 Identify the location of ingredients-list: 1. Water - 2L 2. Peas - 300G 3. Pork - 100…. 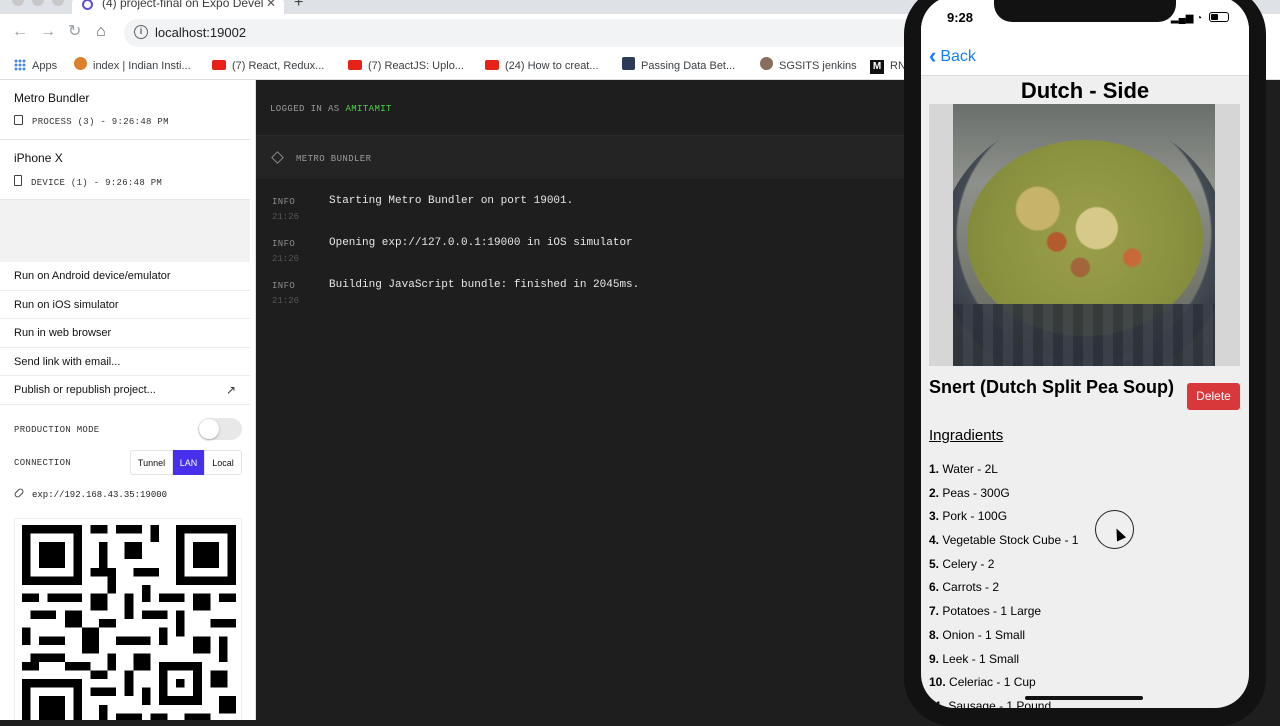
(1084, 584).